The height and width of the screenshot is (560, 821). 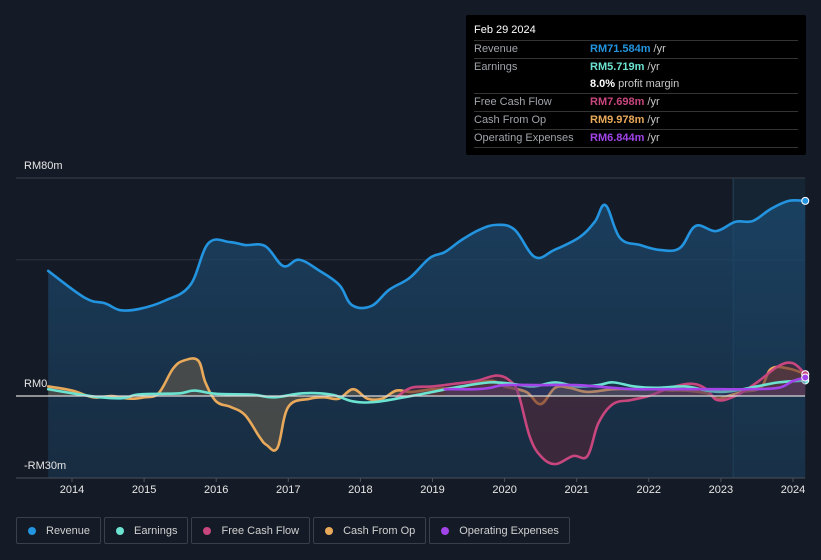 I want to click on tooltip-value: RM9.978m, so click(x=617, y=120).